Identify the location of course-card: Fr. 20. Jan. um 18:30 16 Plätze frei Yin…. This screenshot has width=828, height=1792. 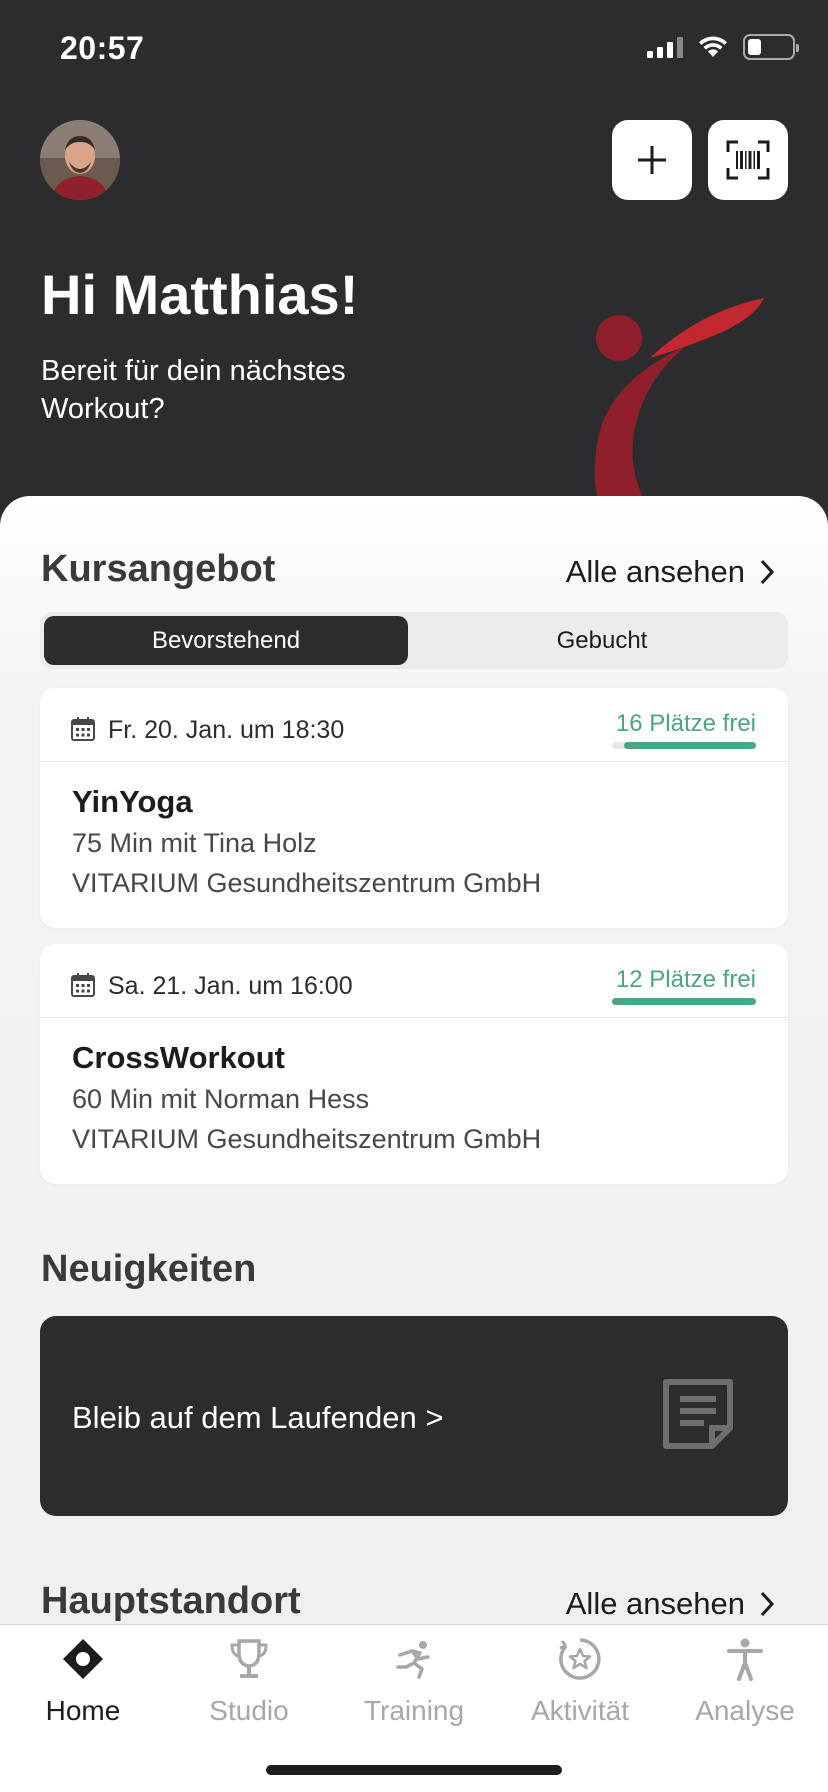
(414, 808).